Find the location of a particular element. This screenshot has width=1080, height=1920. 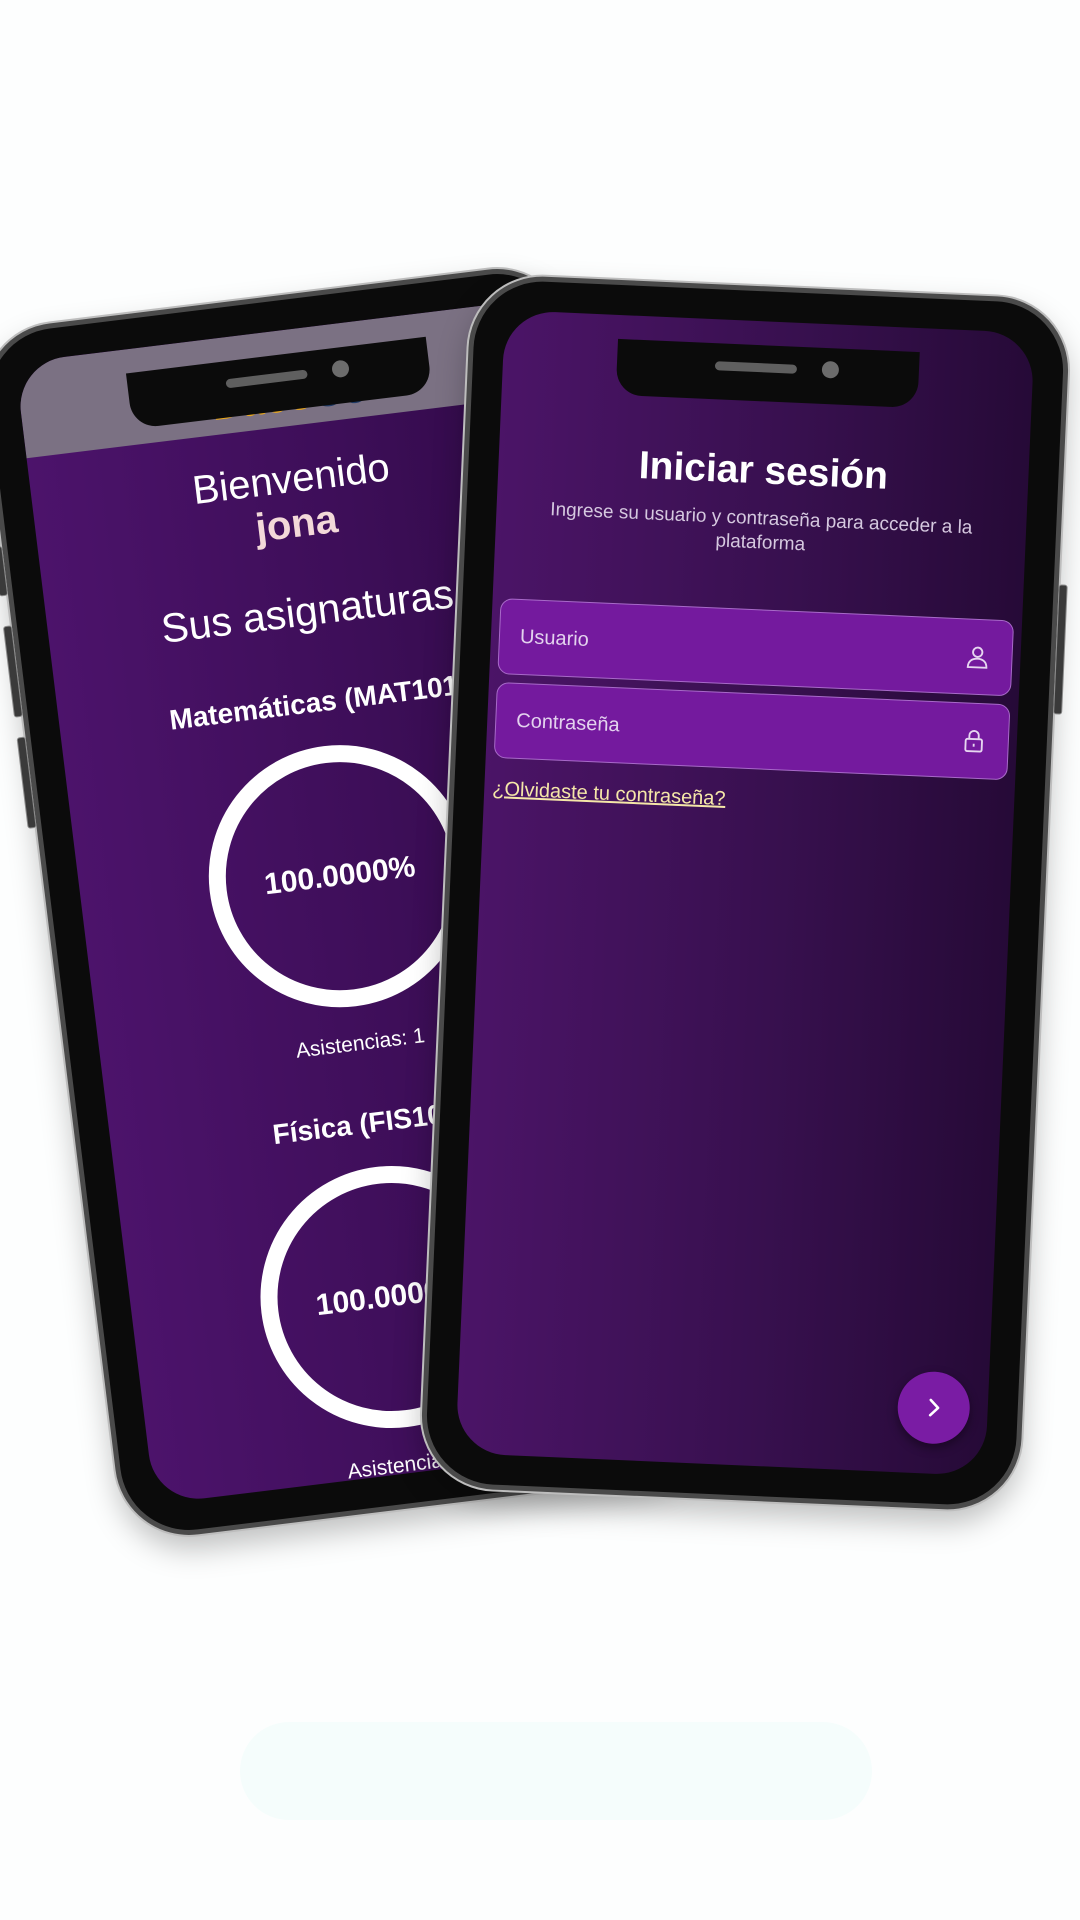

next-button is located at coordinates (934, 1408).